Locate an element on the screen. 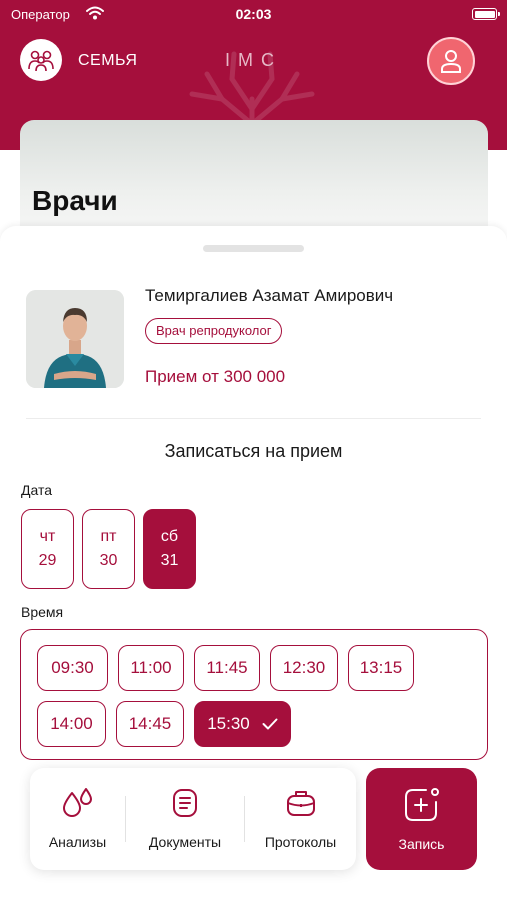 Image resolution: width=507 pixels, height=900 pixels. time-slot: 09:30 is located at coordinates (72, 668).